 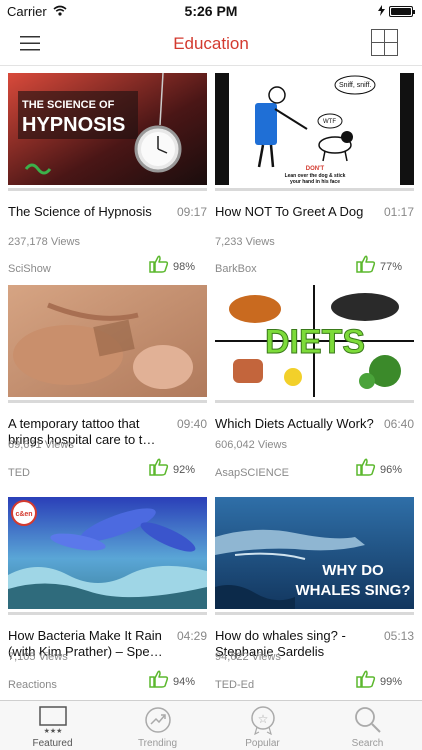 What do you see at coordinates (44, 242) in the screenshot?
I see `view-count: 237,178 Views` at bounding box center [44, 242].